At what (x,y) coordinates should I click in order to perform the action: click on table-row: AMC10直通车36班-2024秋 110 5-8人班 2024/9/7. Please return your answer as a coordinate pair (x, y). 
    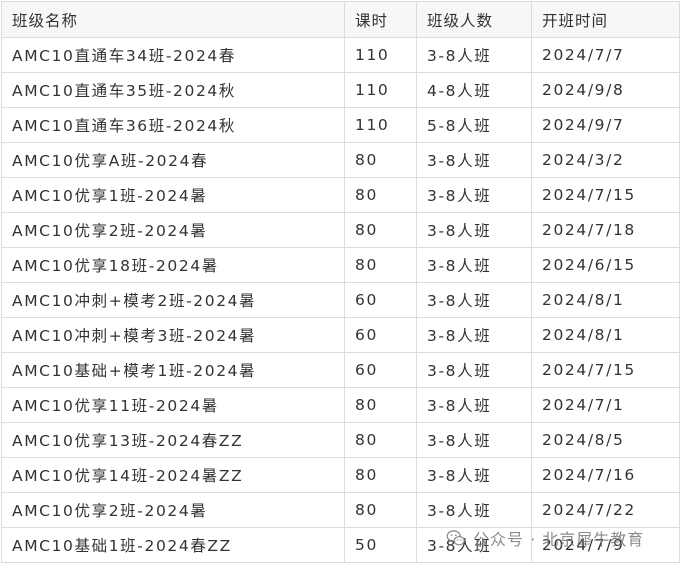
    Looking at the image, I should click on (340, 125).